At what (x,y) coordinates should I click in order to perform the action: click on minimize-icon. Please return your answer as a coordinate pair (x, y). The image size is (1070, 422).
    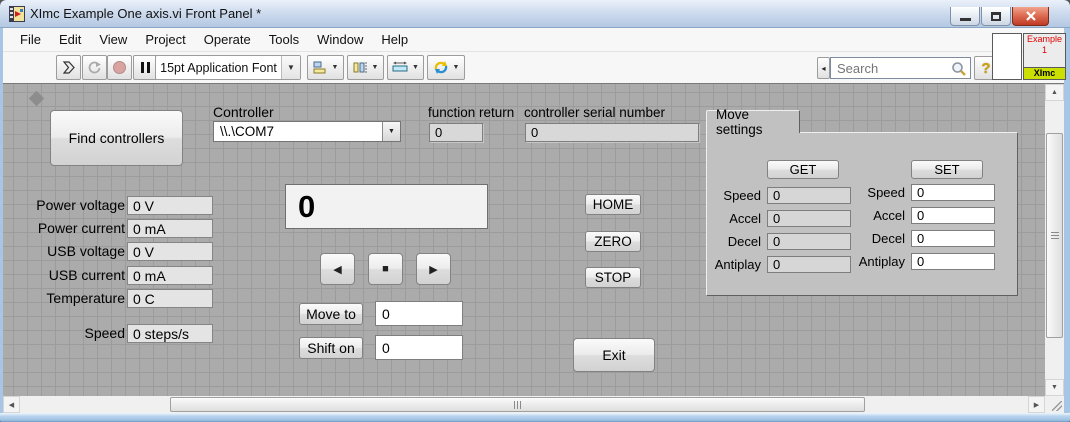
    Looking at the image, I should click on (965, 19).